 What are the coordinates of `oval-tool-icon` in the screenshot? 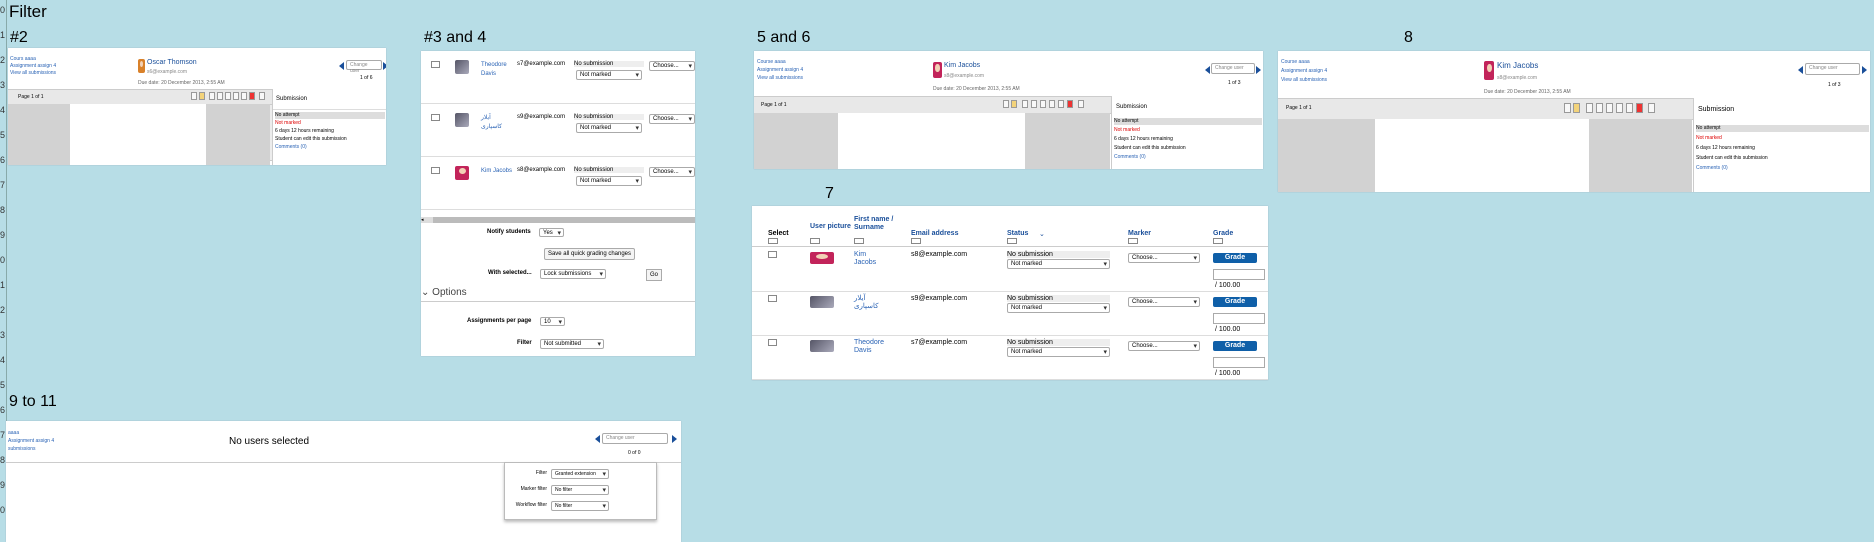 It's located at (1052, 104).